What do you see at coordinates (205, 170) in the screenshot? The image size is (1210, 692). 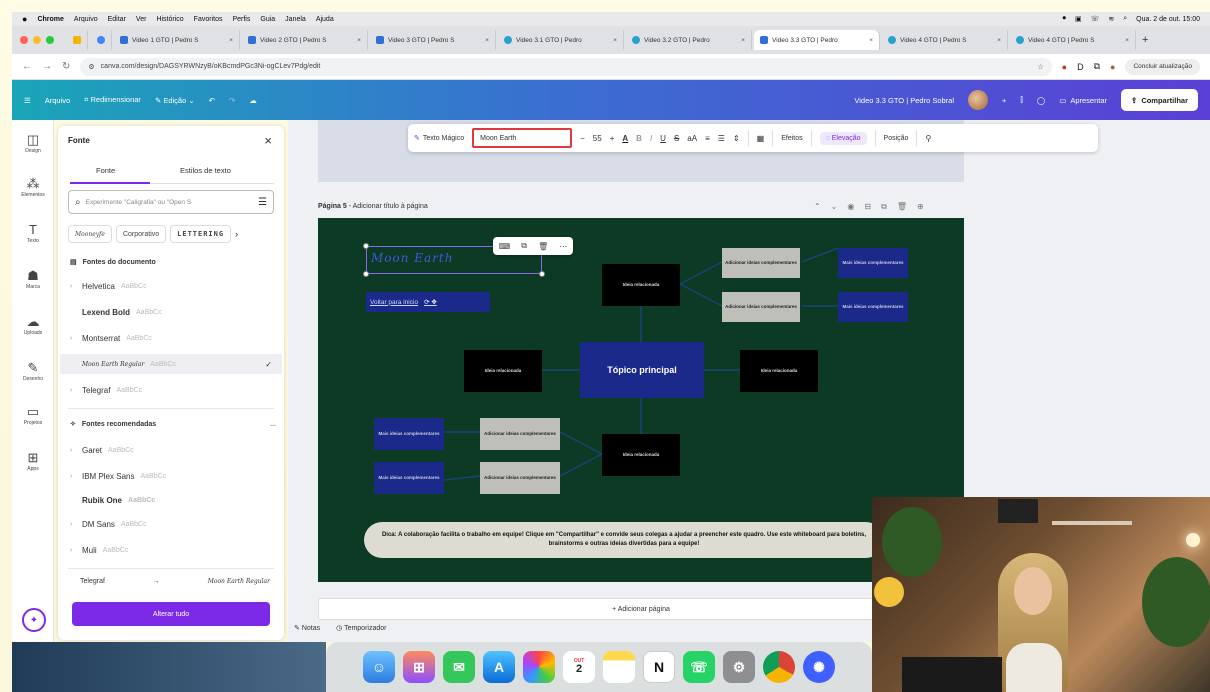 I see `tab-text-styles: Estilos de texto` at bounding box center [205, 170].